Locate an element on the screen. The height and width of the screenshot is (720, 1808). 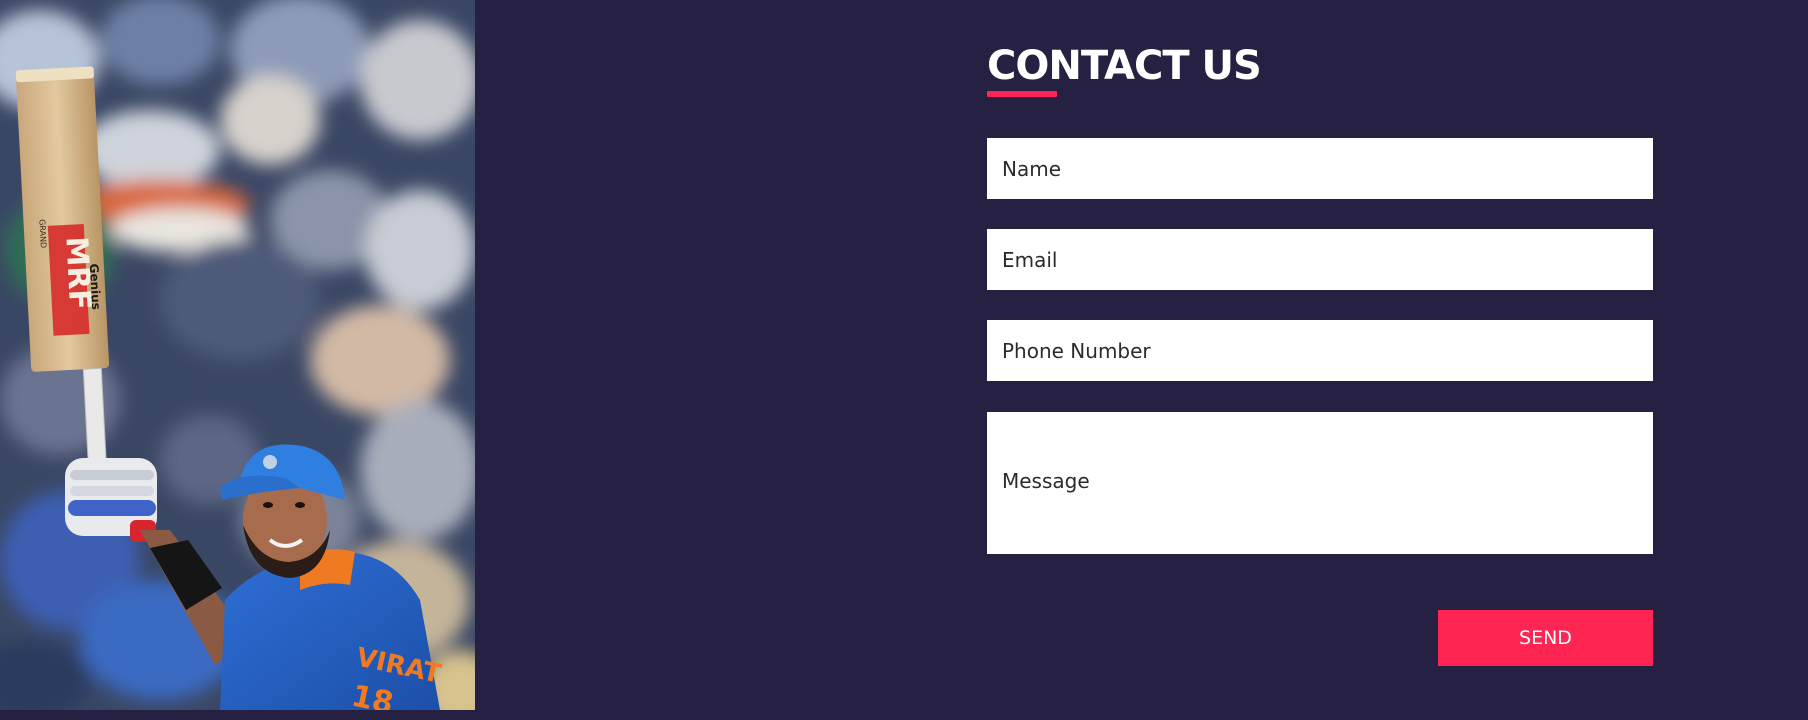
send-button: SEND is located at coordinates (1545, 638).